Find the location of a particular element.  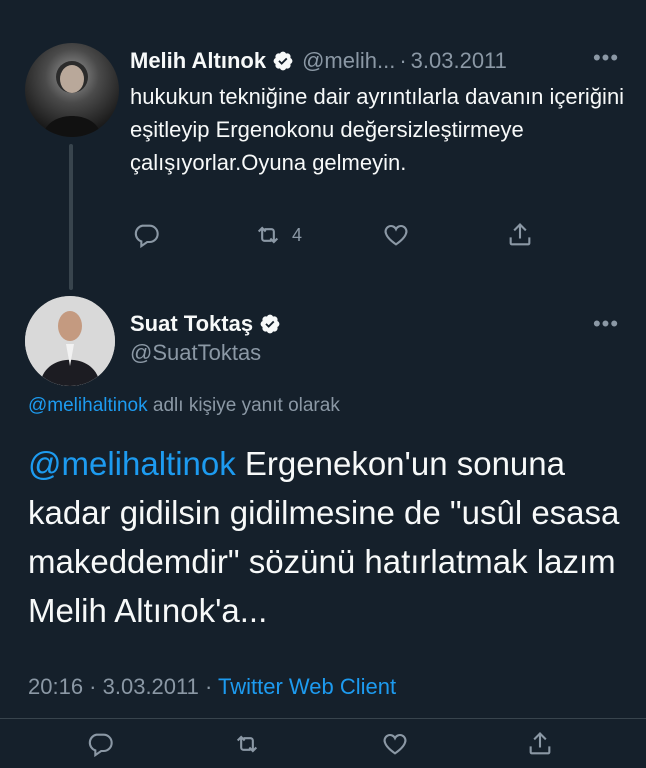

main-retweet-button is located at coordinates (247, 744).